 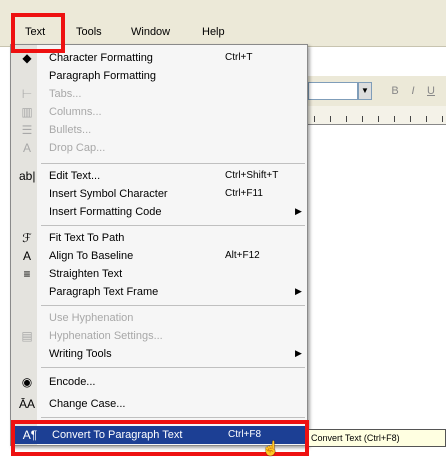 I want to click on bullets-icon: ☰, so click(x=27, y=130).